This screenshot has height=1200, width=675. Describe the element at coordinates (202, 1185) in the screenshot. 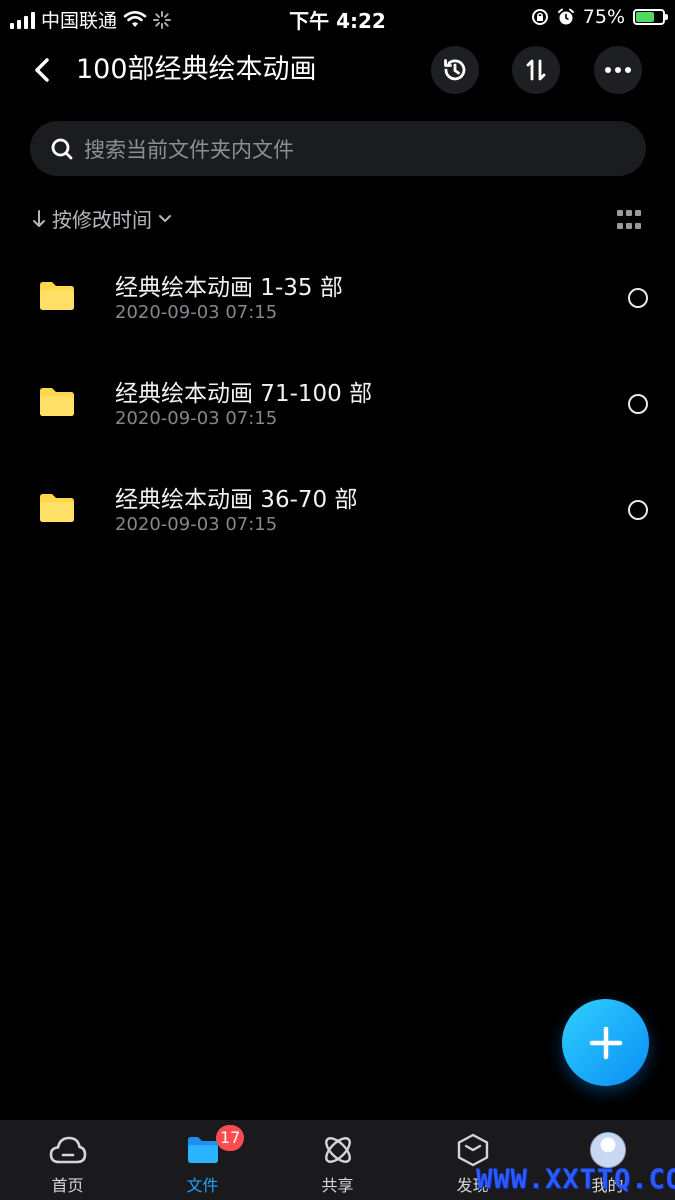

I see `nav-label: 文件` at that location.